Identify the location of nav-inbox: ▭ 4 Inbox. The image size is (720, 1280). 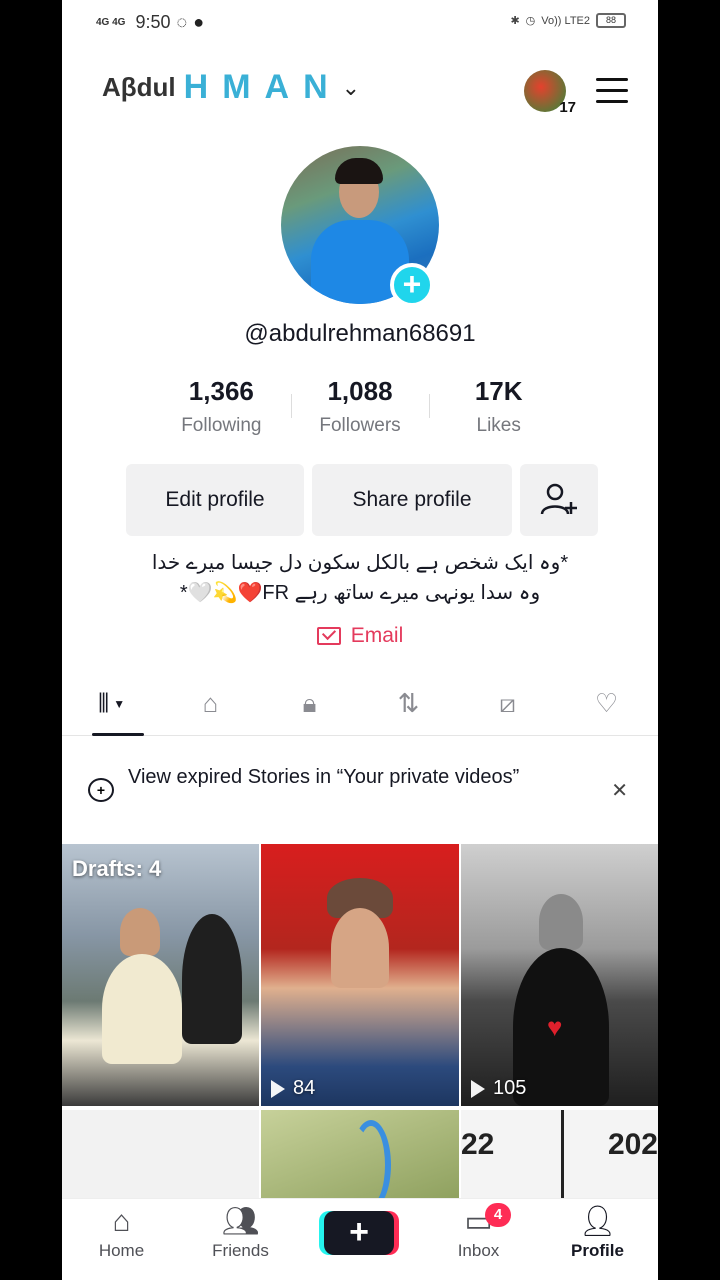
(478, 1239).